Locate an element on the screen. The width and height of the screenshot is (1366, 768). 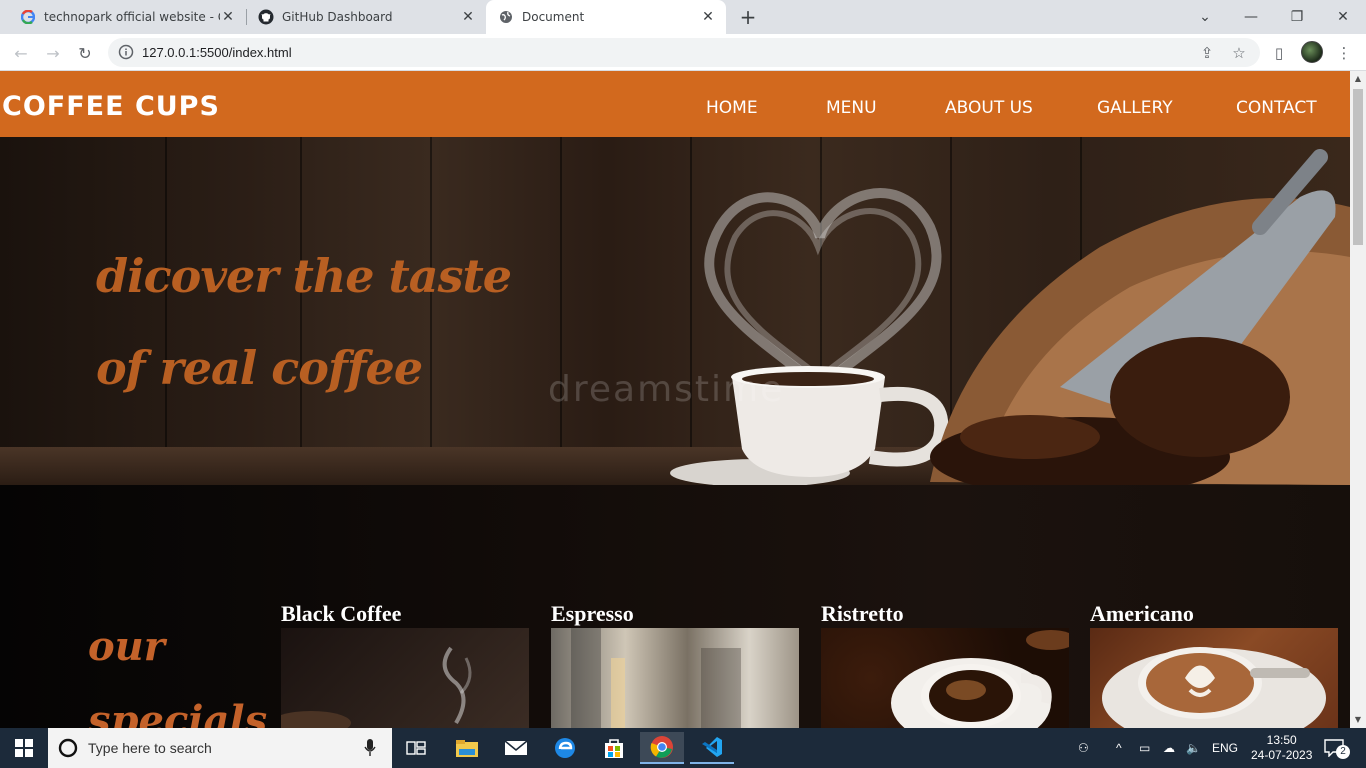
notification-center-icon: 2 is located at coordinates (1337, 748).